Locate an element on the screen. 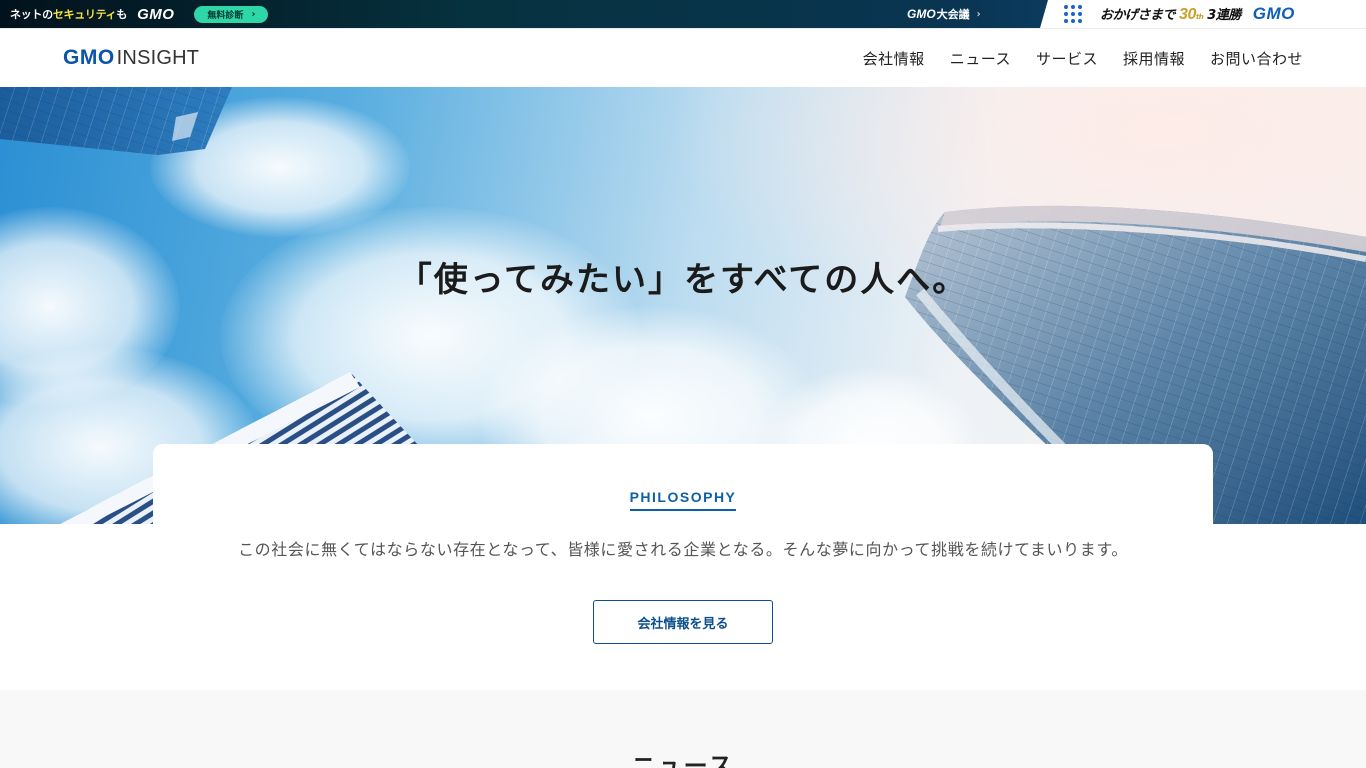  logo-gmo-text: GMO is located at coordinates (89, 57).